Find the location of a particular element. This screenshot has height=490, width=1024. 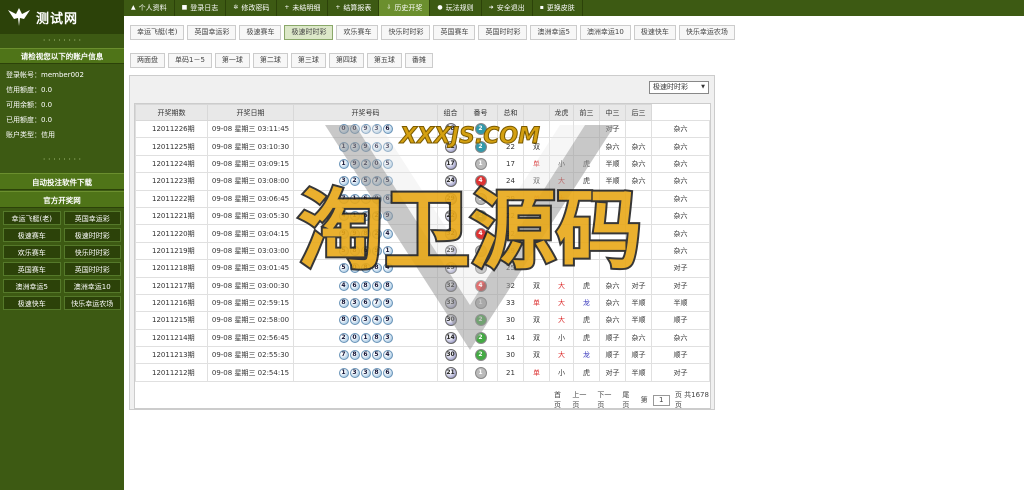

bet-type-tab: 第四球 is located at coordinates (346, 60).